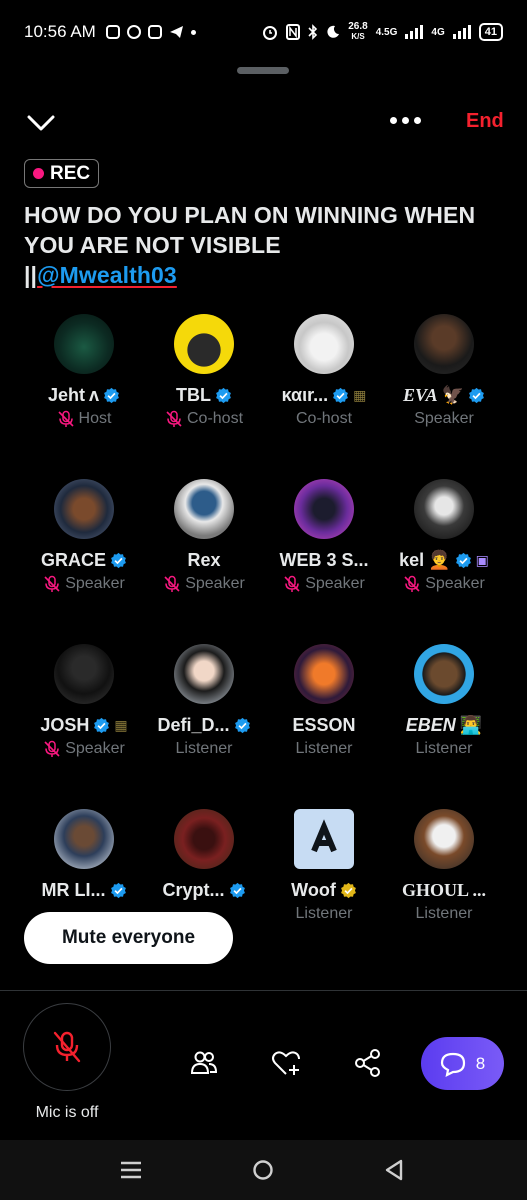  I want to click on participant-card: JOSH ▦ Speaker, so click(84, 726).